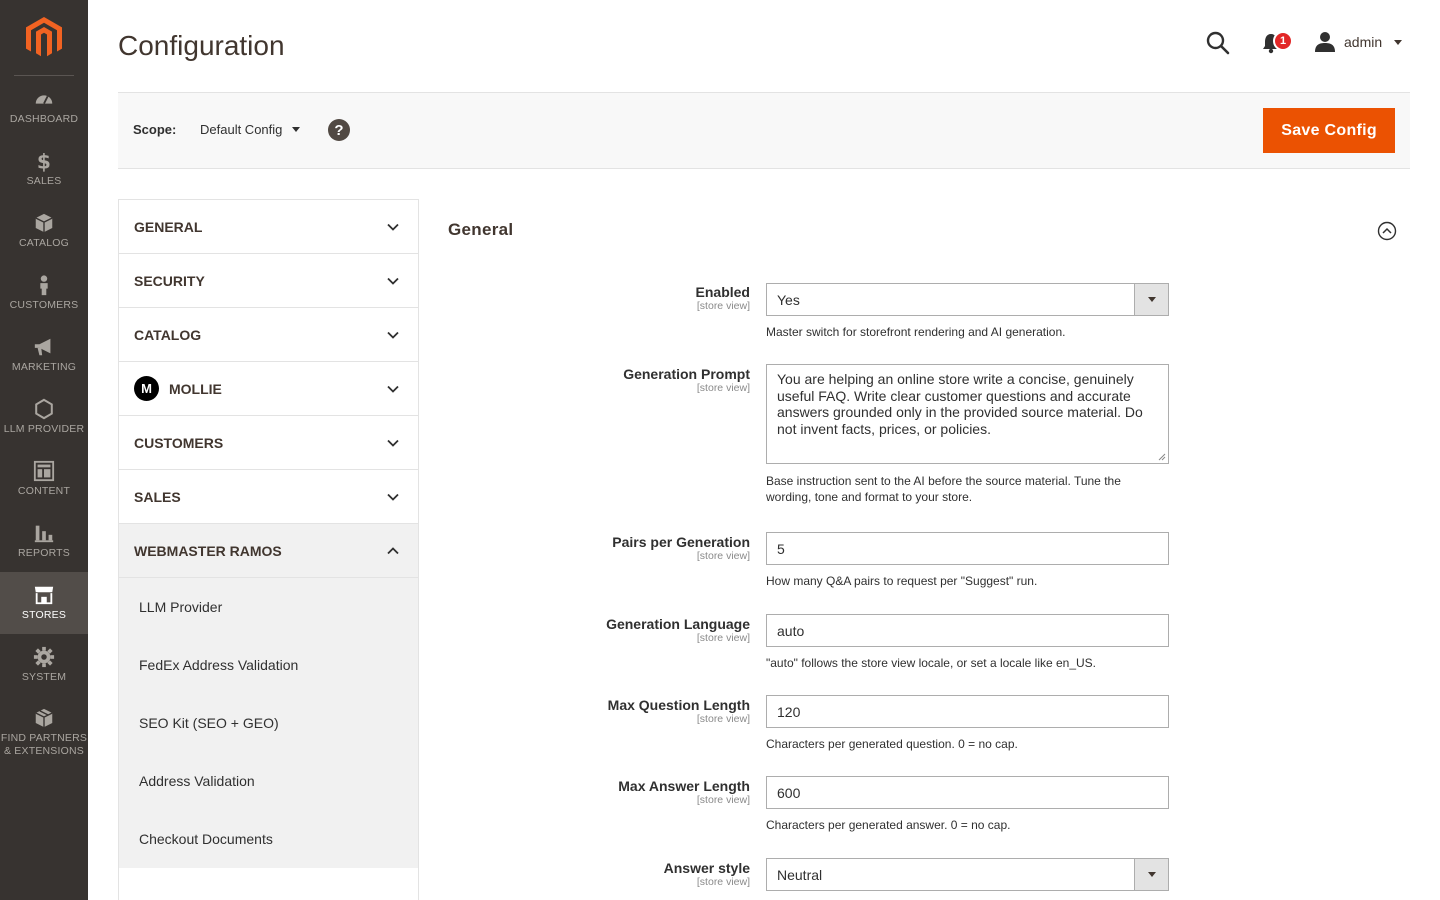 This screenshot has width=1440, height=900. I want to click on nav-llm-provider: LLM PROVIDER, so click(44, 417).